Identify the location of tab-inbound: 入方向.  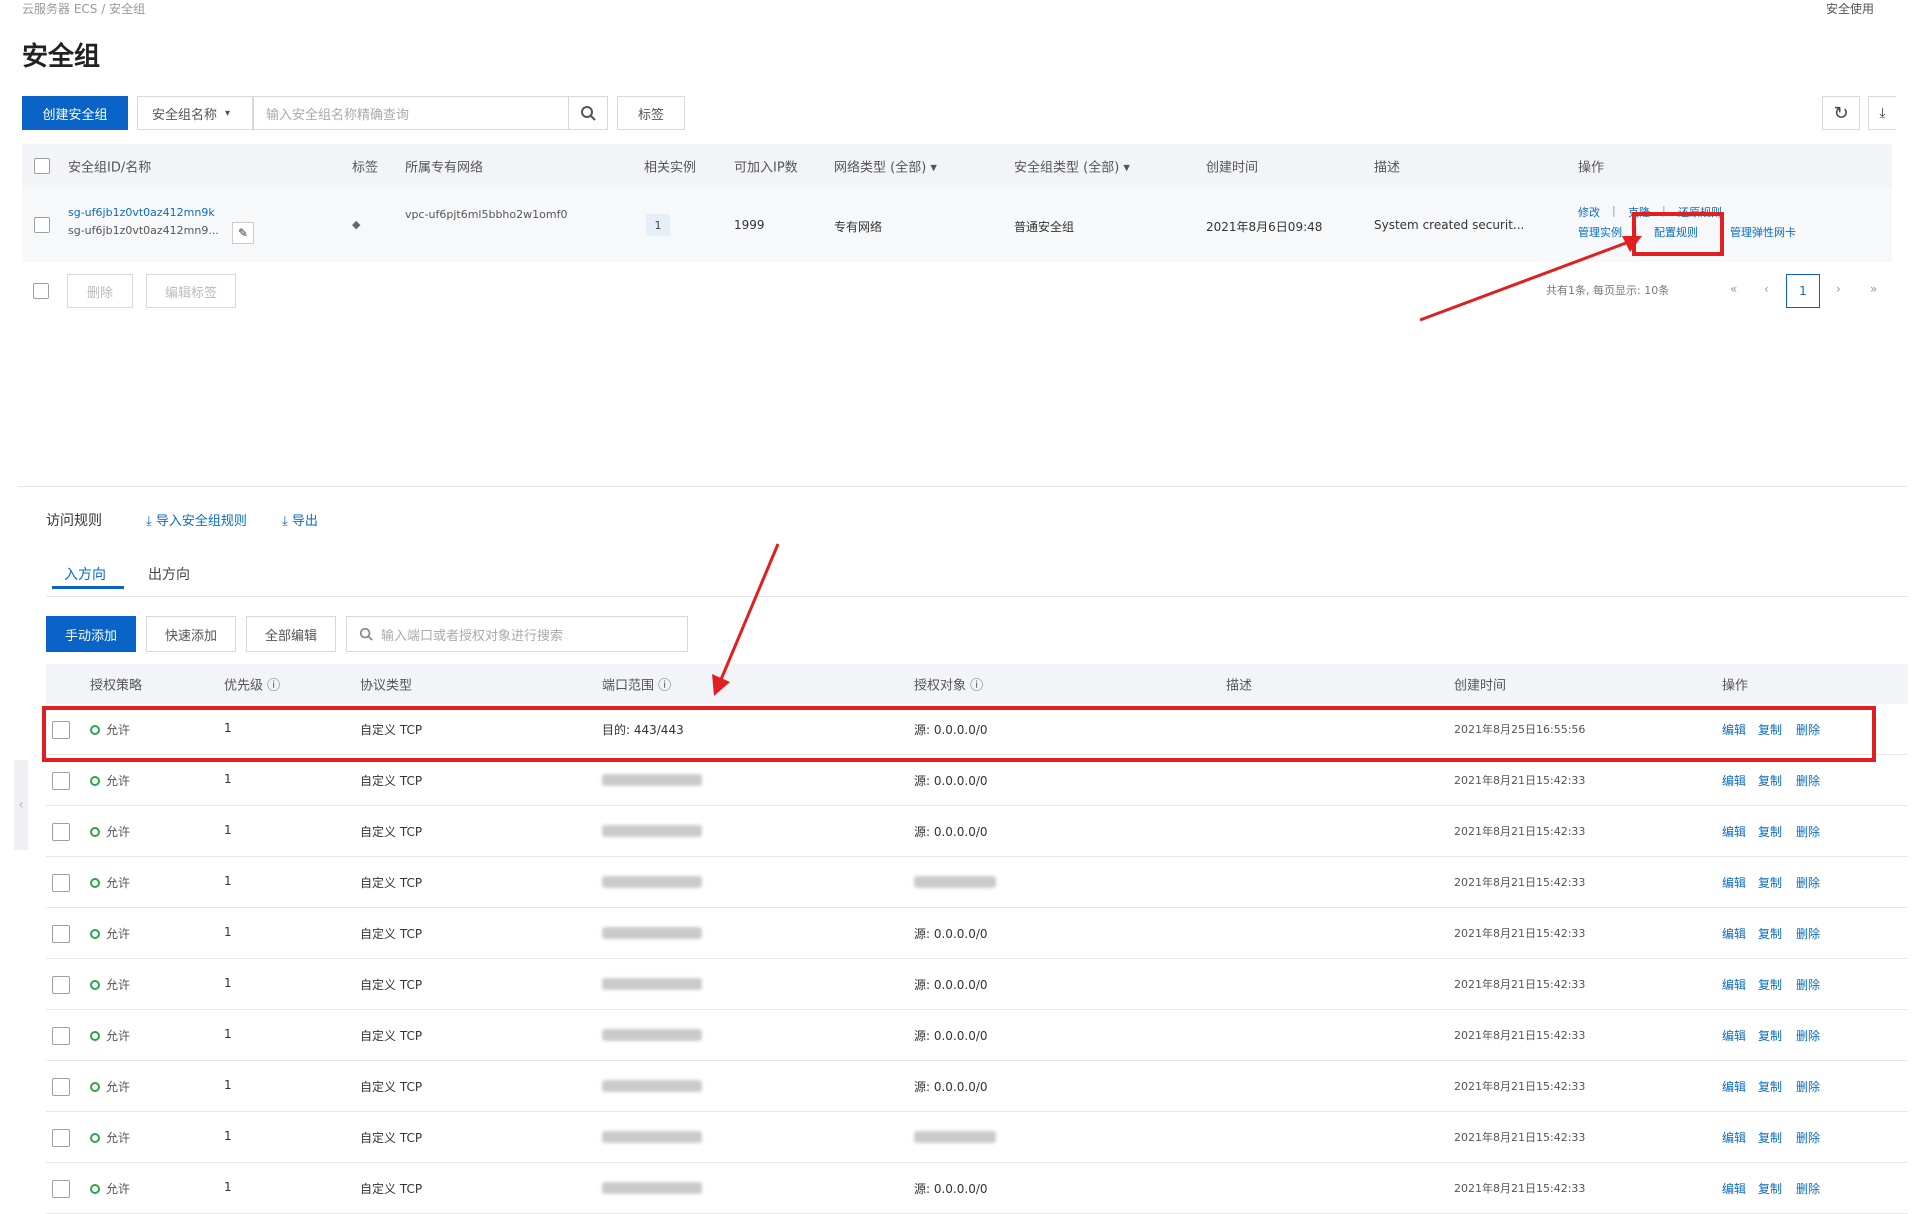
(85, 574).